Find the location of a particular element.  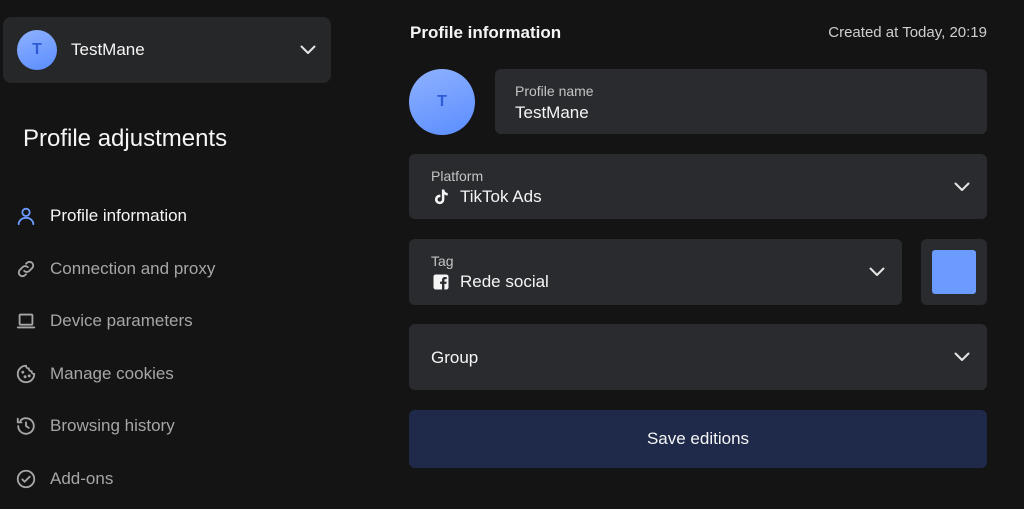

history-icon is located at coordinates (26, 426).